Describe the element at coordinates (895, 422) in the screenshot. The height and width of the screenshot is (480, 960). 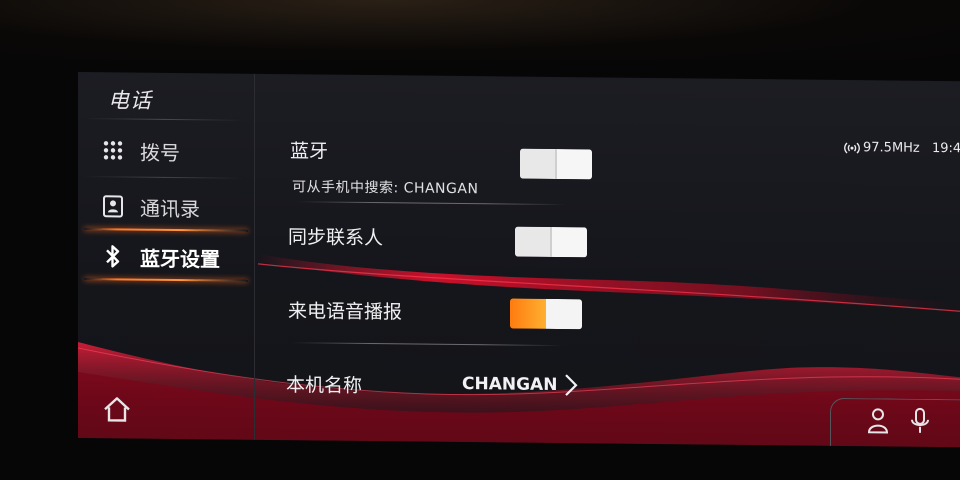
I see `quick-action-panel` at that location.